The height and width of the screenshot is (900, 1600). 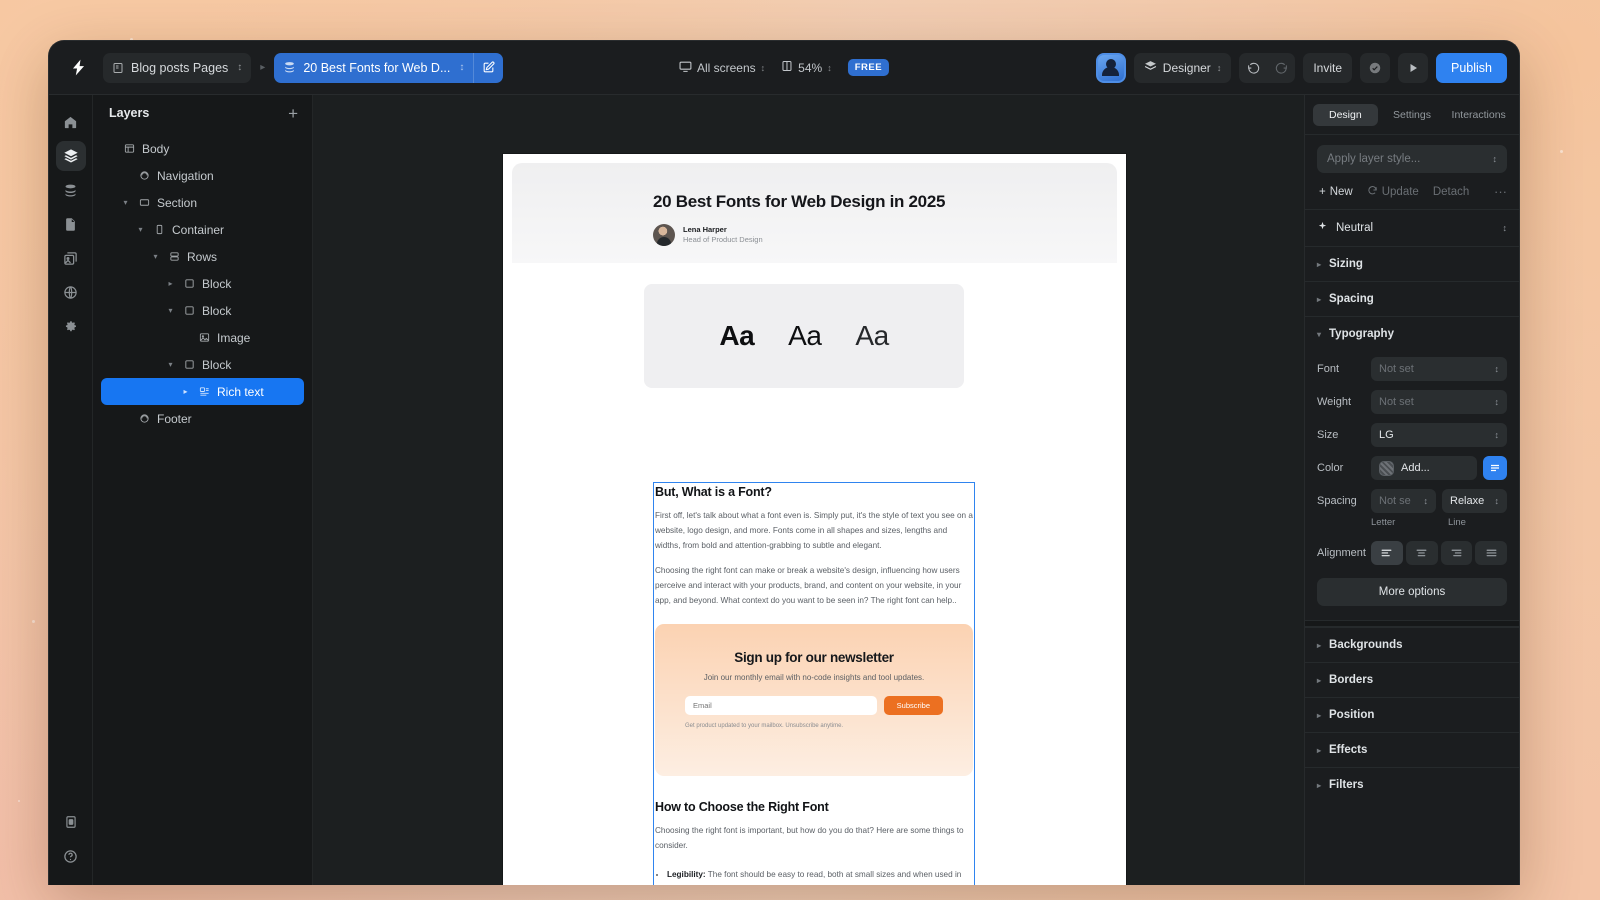 What do you see at coordinates (1253, 68) in the screenshot?
I see `undo-button` at bounding box center [1253, 68].